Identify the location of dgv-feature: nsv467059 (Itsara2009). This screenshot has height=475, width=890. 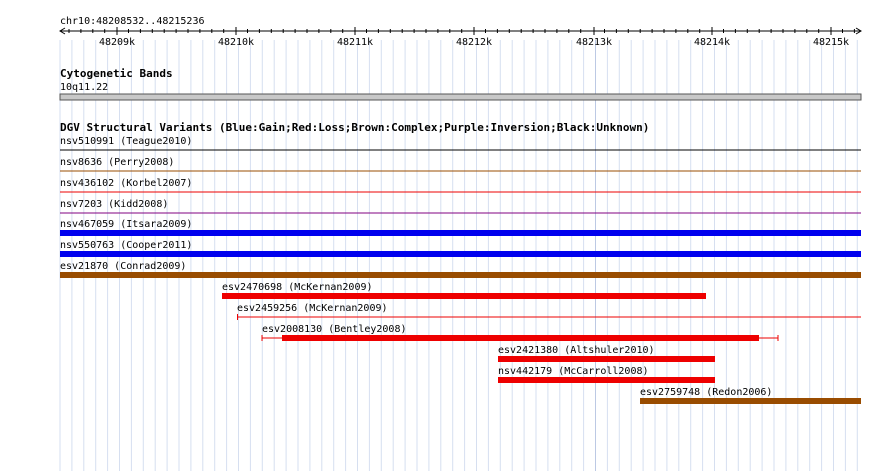
(460, 227).